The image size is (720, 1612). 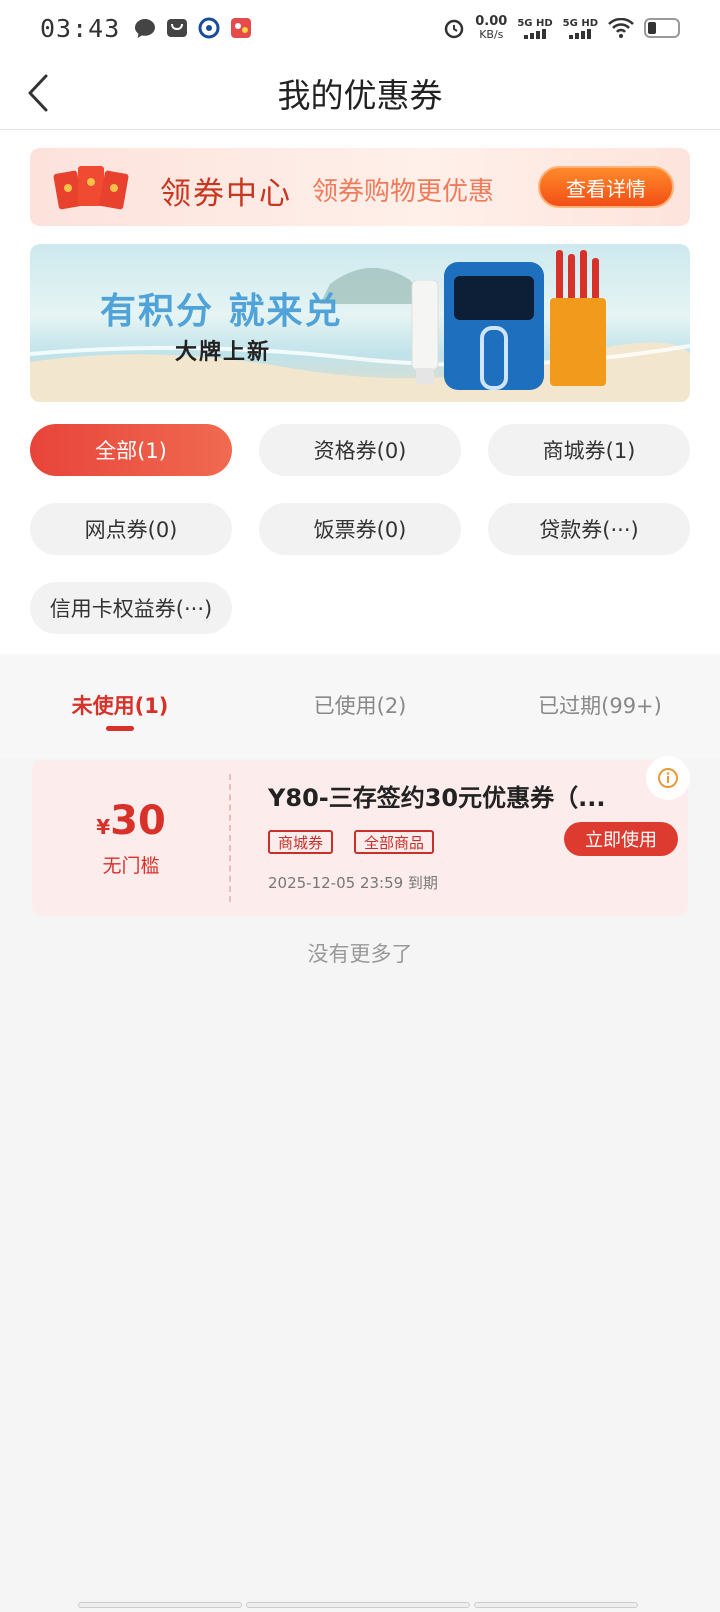 I want to click on view-details-button: 查看详情, so click(x=606, y=187).